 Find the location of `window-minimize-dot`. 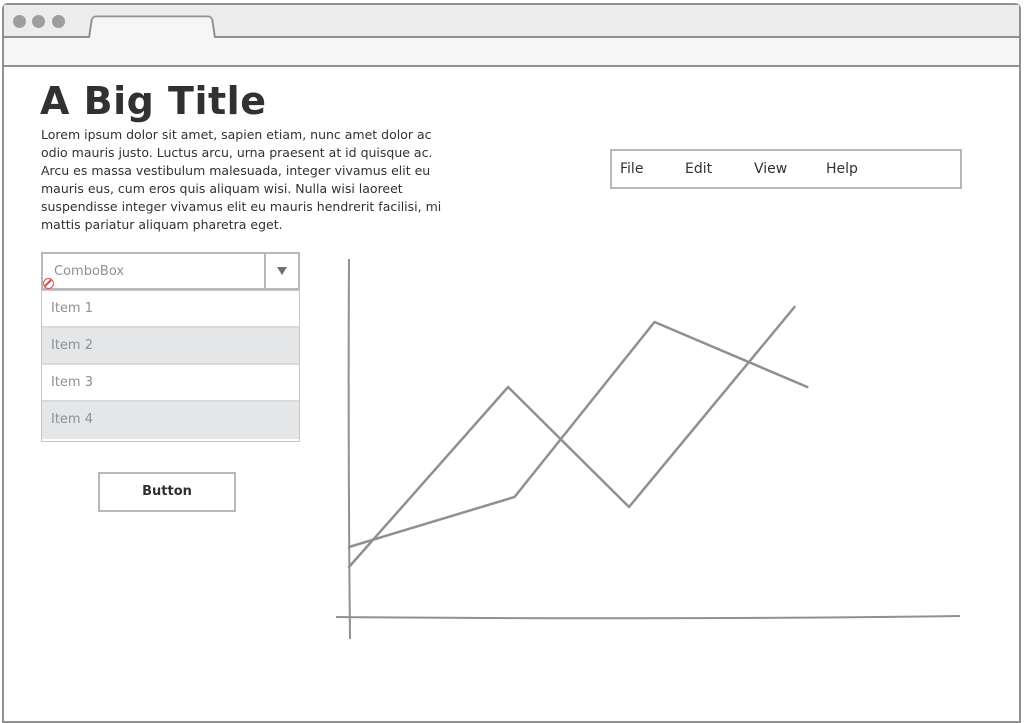

window-minimize-dot is located at coordinates (38, 21).